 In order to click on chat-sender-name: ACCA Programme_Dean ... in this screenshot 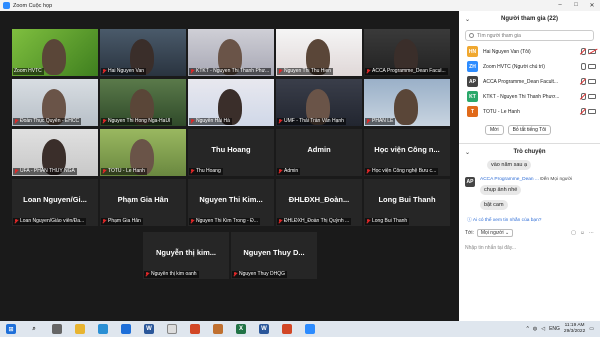, I will do `click(509, 179)`.